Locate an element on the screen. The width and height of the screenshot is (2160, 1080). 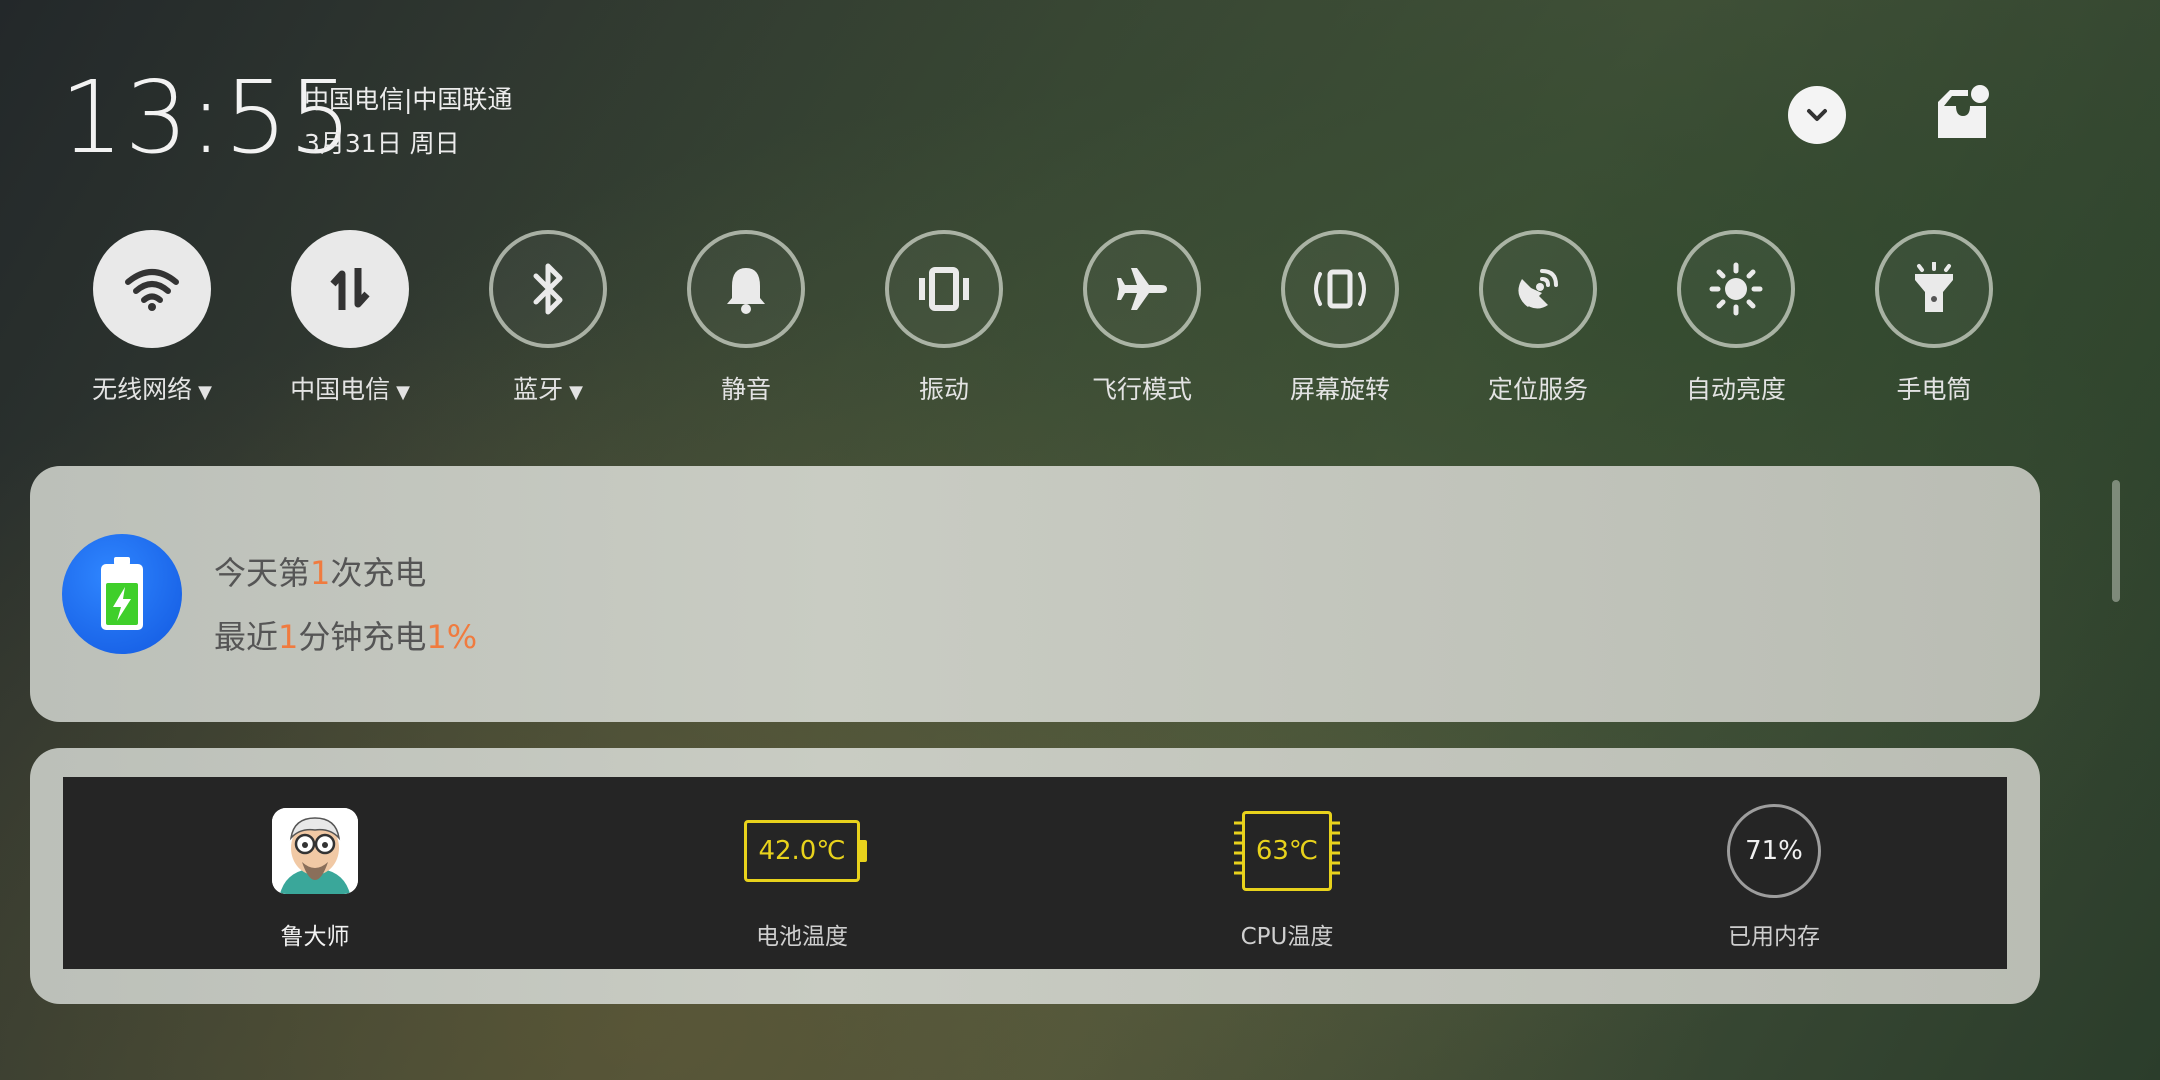
toggle-mobile-data-caret: ▼ is located at coordinates (403, 392).